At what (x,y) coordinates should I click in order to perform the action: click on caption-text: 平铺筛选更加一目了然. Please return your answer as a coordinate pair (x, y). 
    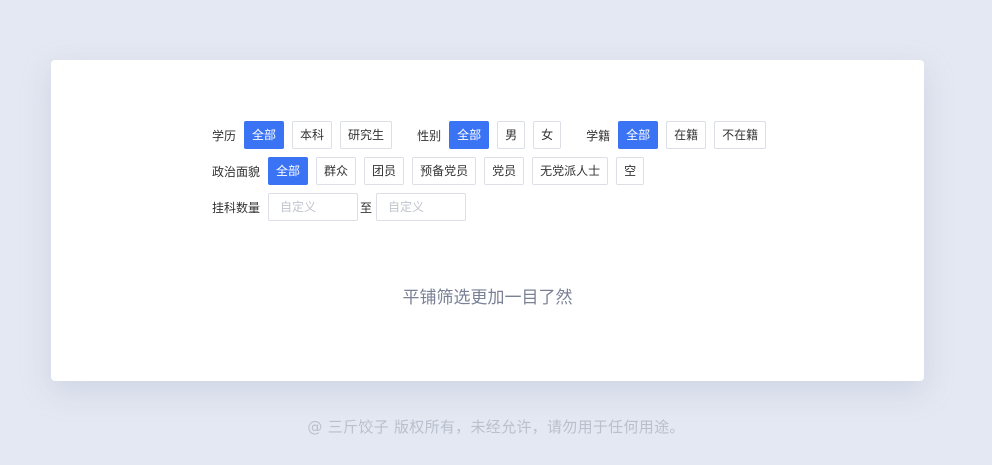
    Looking at the image, I should click on (487, 298).